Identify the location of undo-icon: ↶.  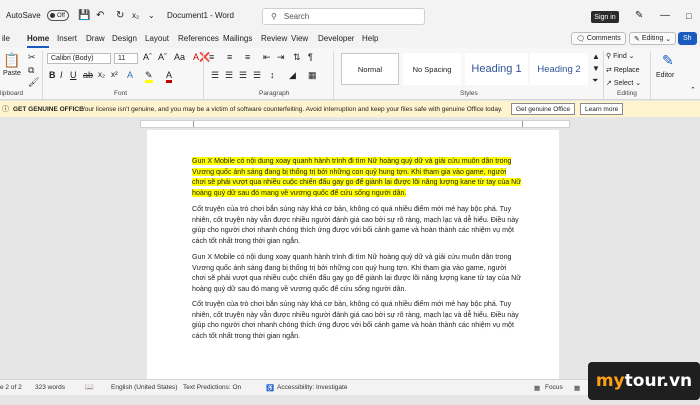
(100, 15).